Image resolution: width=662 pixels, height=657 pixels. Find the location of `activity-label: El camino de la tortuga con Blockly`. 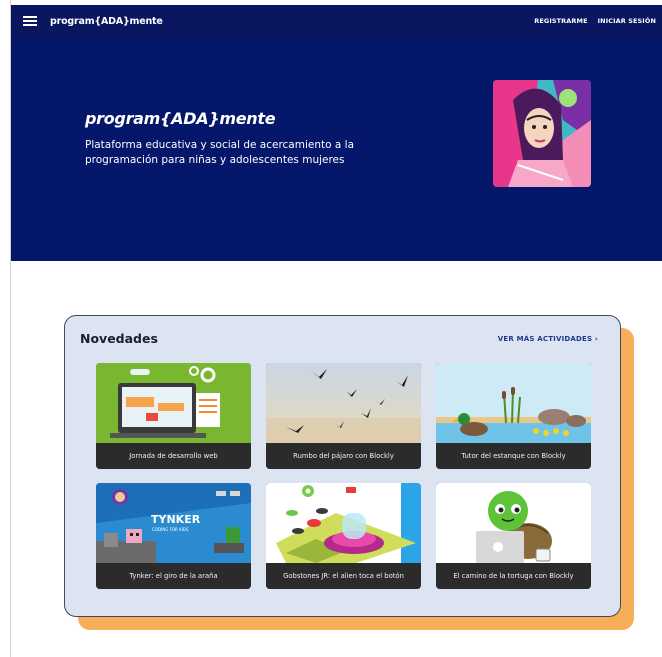

activity-label: El camino de la tortuga con Blockly is located at coordinates (513, 576).